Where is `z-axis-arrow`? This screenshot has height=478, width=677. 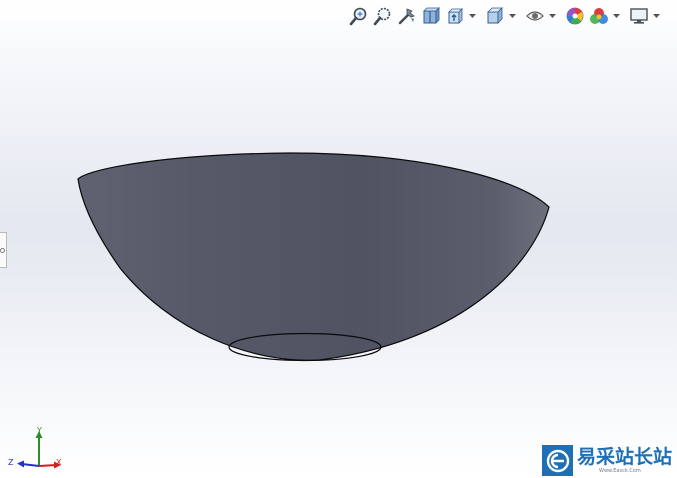
z-axis-arrow is located at coordinates (20, 464).